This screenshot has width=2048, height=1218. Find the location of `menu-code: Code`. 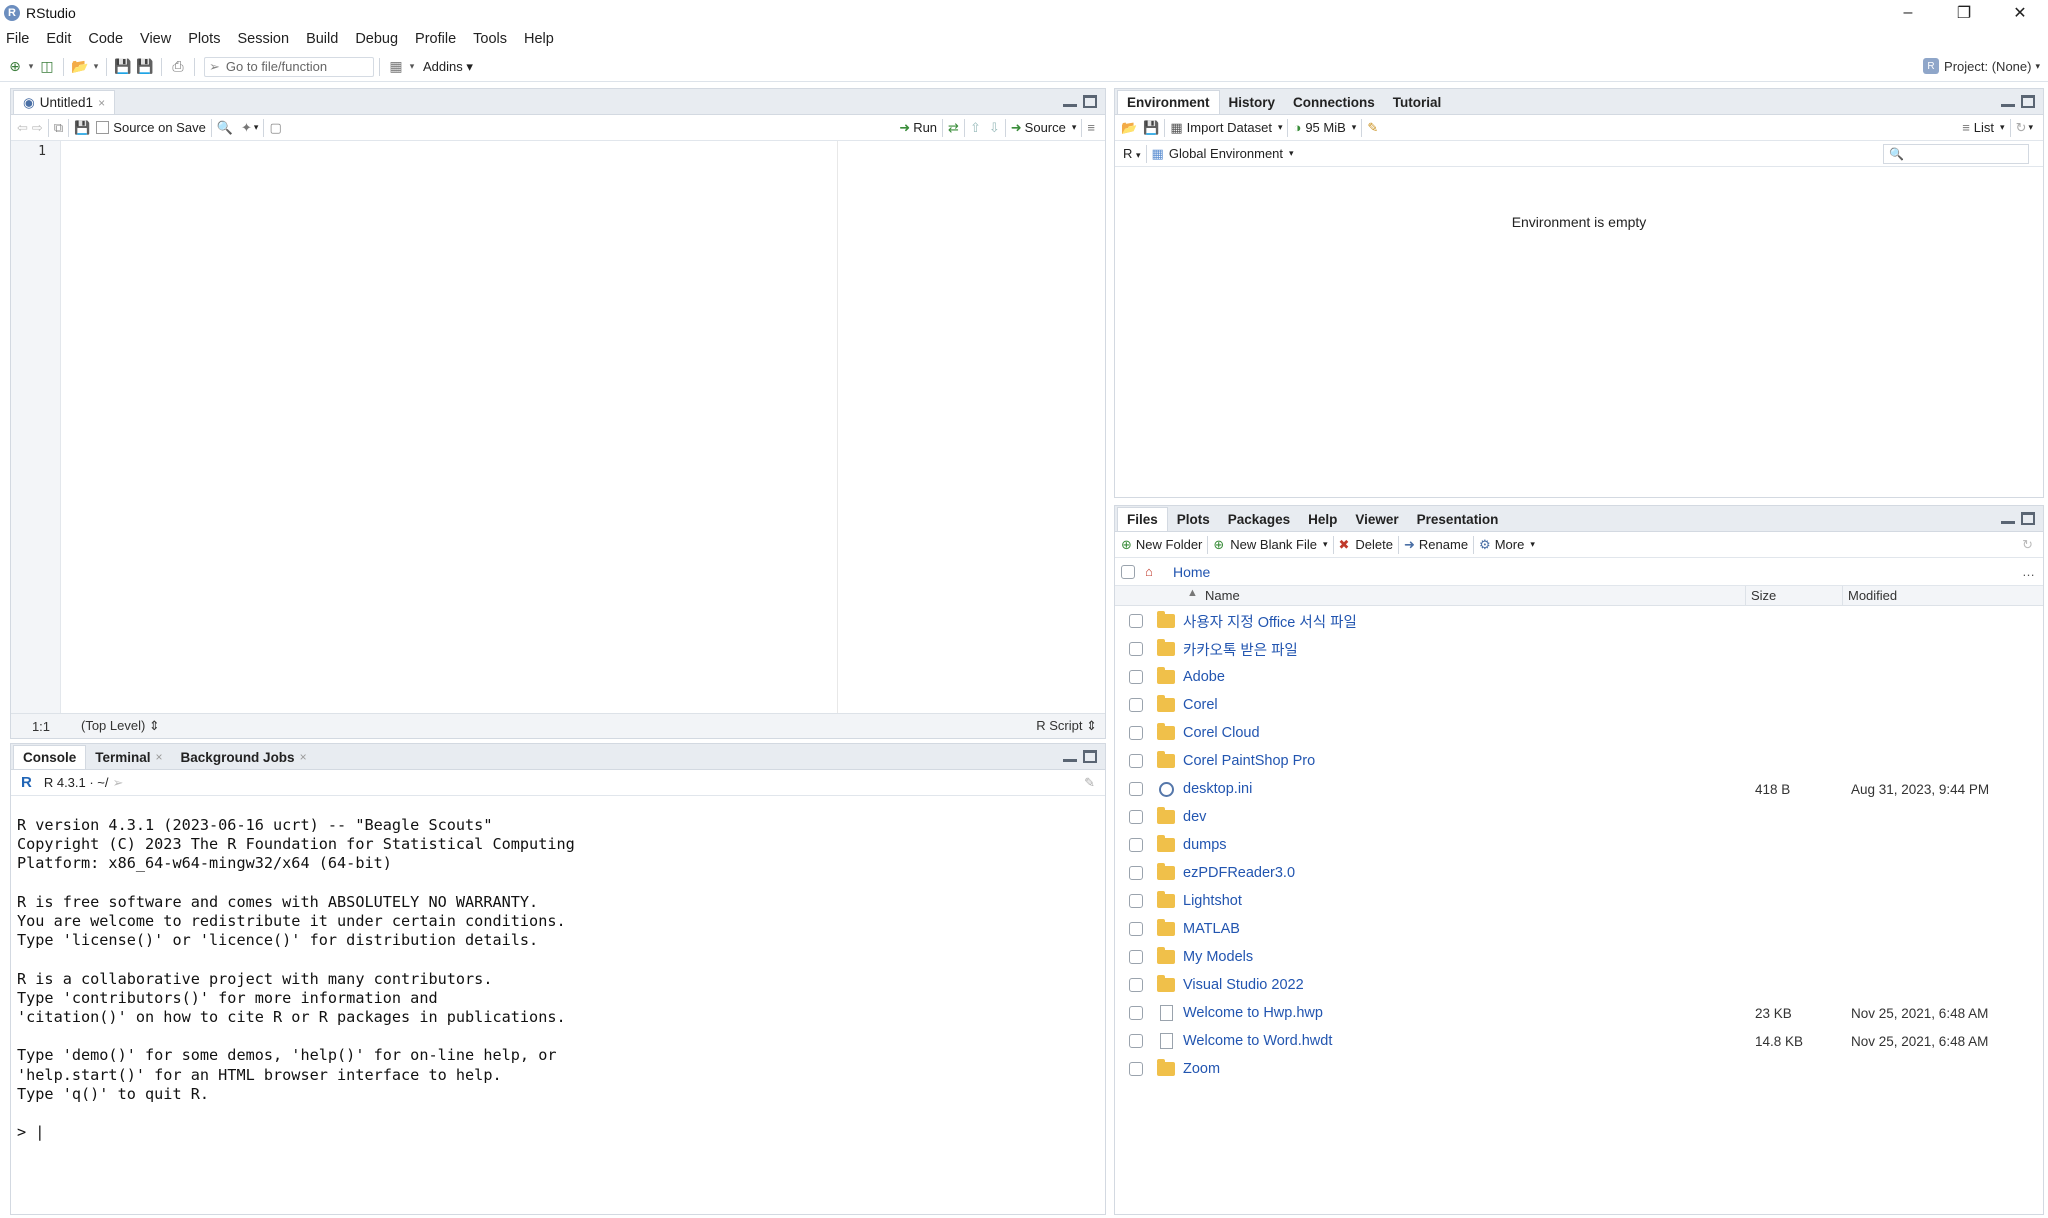

menu-code: Code is located at coordinates (105, 39).